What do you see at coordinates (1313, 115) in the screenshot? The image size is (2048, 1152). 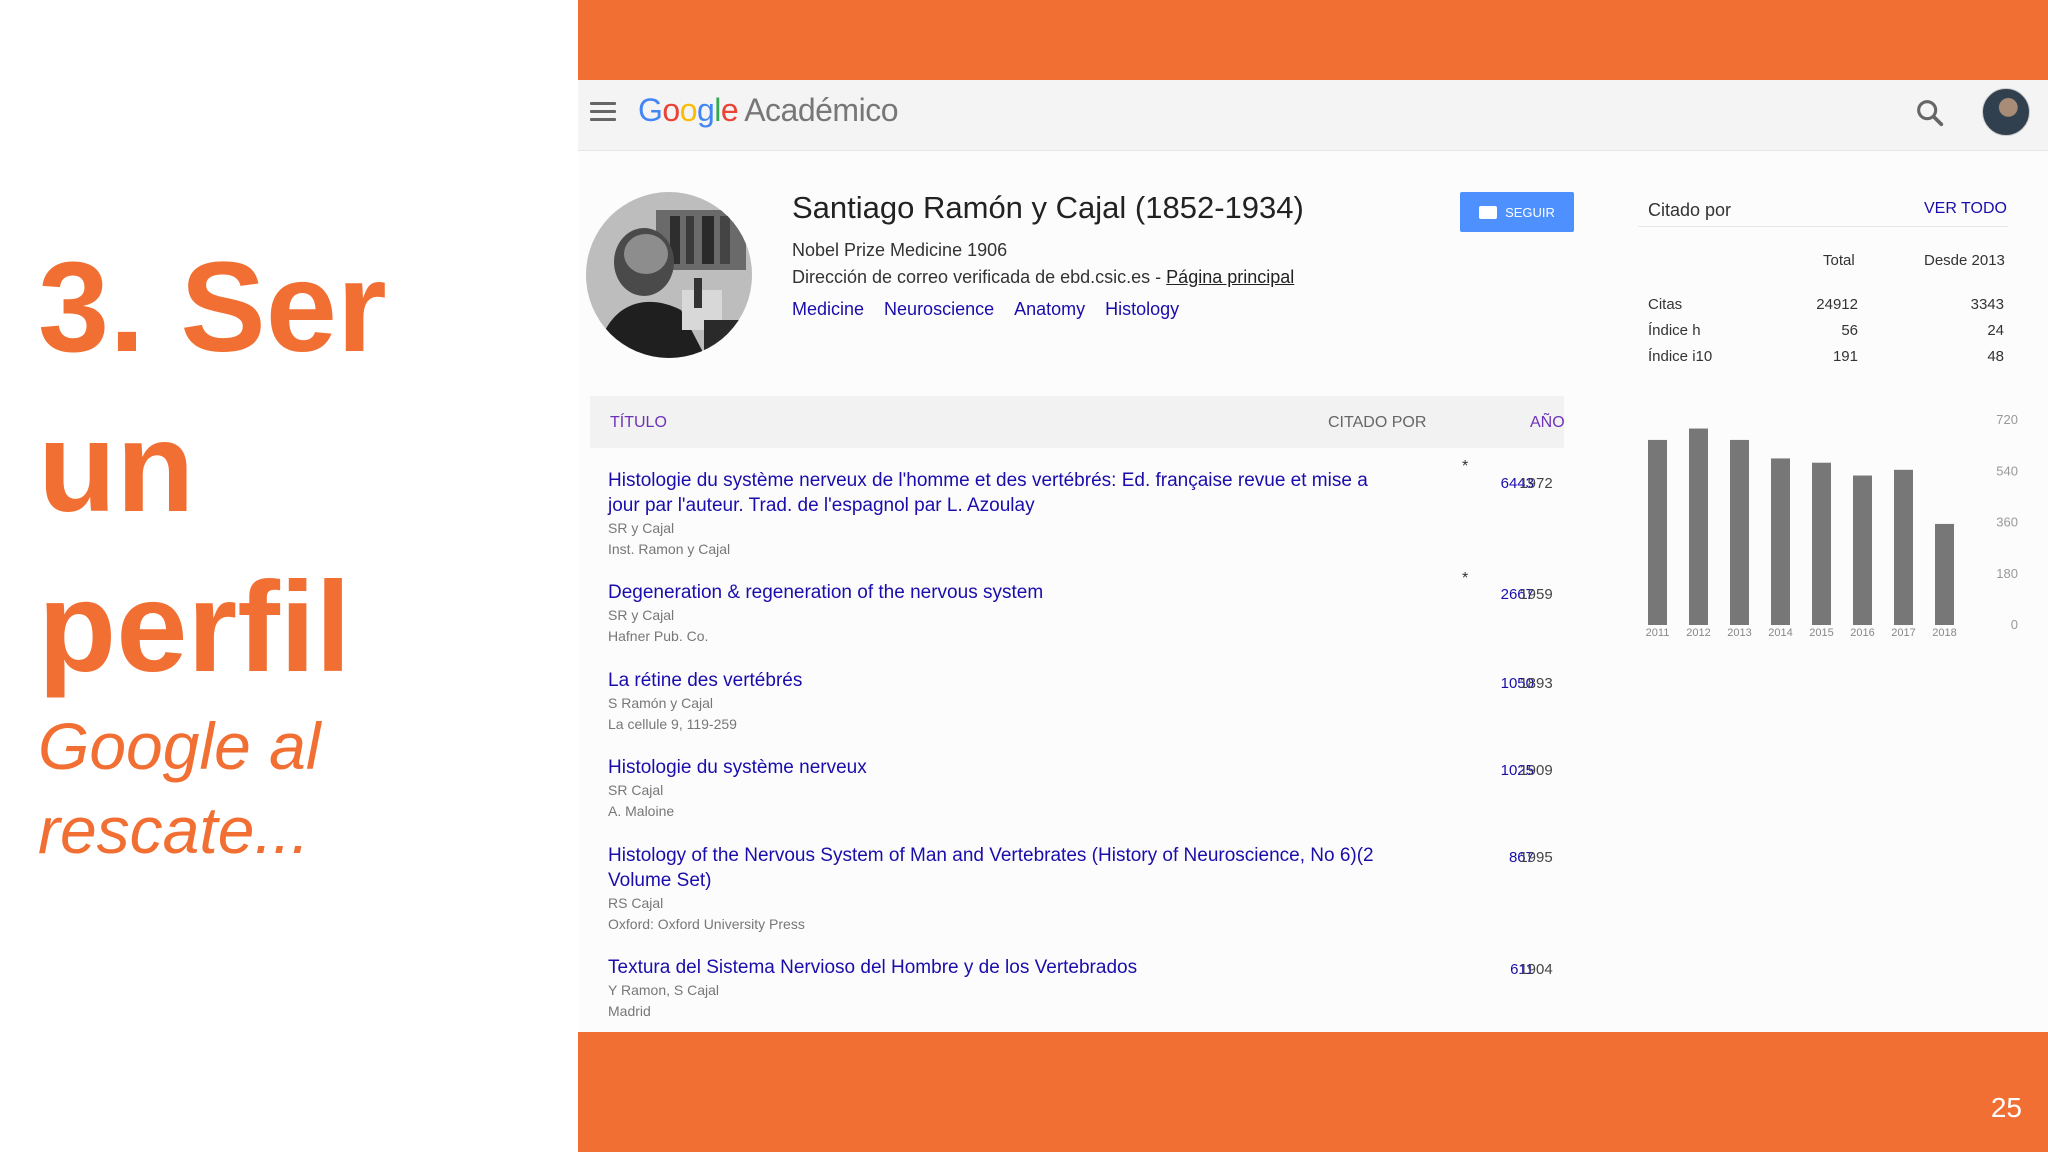 I see `scholar-top-bar: Google Académico` at bounding box center [1313, 115].